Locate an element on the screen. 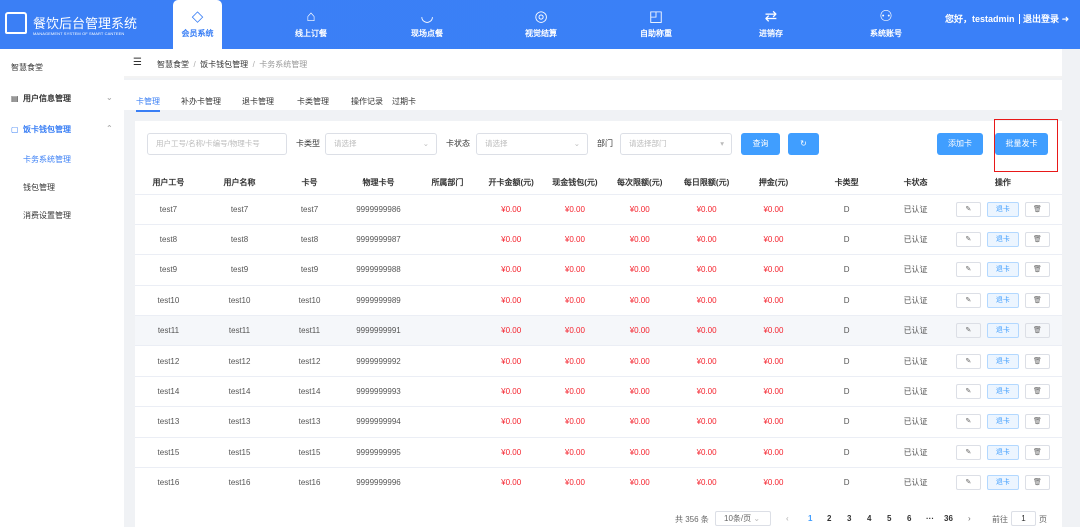 The height and width of the screenshot is (527, 1080). tab-card-type: 卡类管理 is located at coordinates (313, 101).